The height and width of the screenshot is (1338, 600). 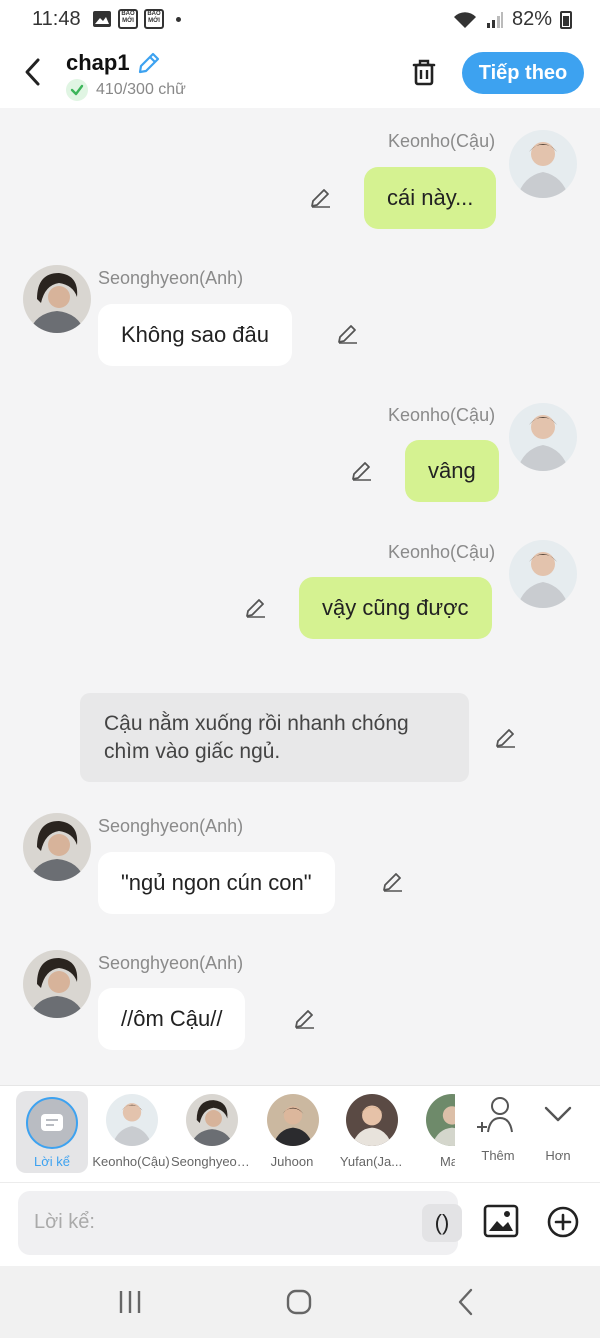 I want to click on character-juhoon: Juhoon, so click(x=292, y=1134).